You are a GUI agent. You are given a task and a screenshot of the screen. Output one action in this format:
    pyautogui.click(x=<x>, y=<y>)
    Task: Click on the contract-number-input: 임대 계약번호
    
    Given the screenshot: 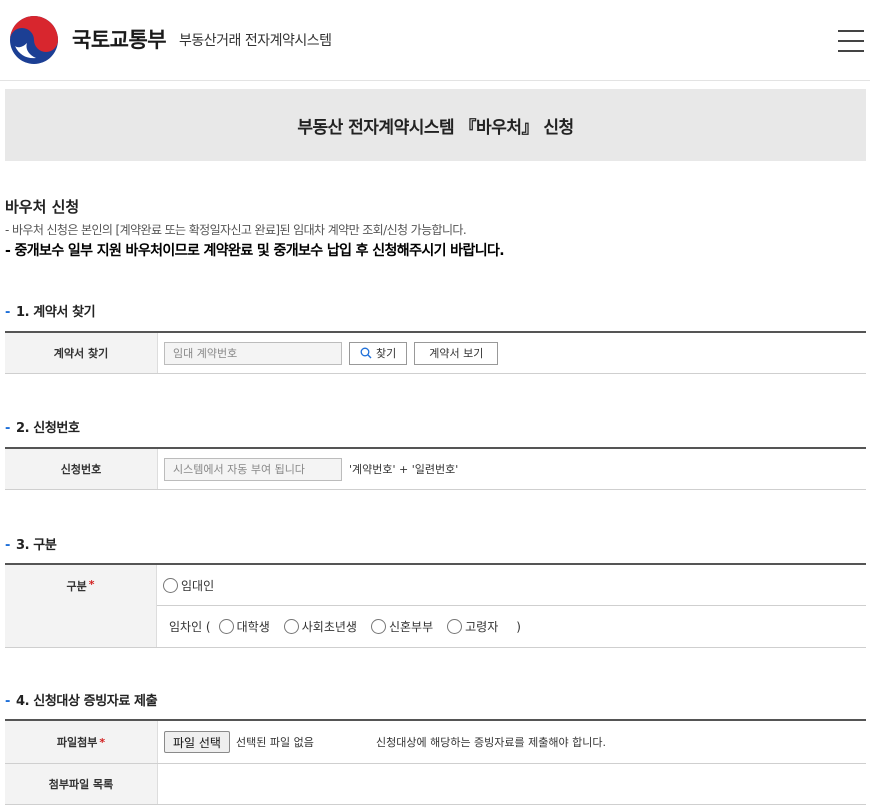 What is the action you would take?
    pyautogui.click(x=253, y=353)
    